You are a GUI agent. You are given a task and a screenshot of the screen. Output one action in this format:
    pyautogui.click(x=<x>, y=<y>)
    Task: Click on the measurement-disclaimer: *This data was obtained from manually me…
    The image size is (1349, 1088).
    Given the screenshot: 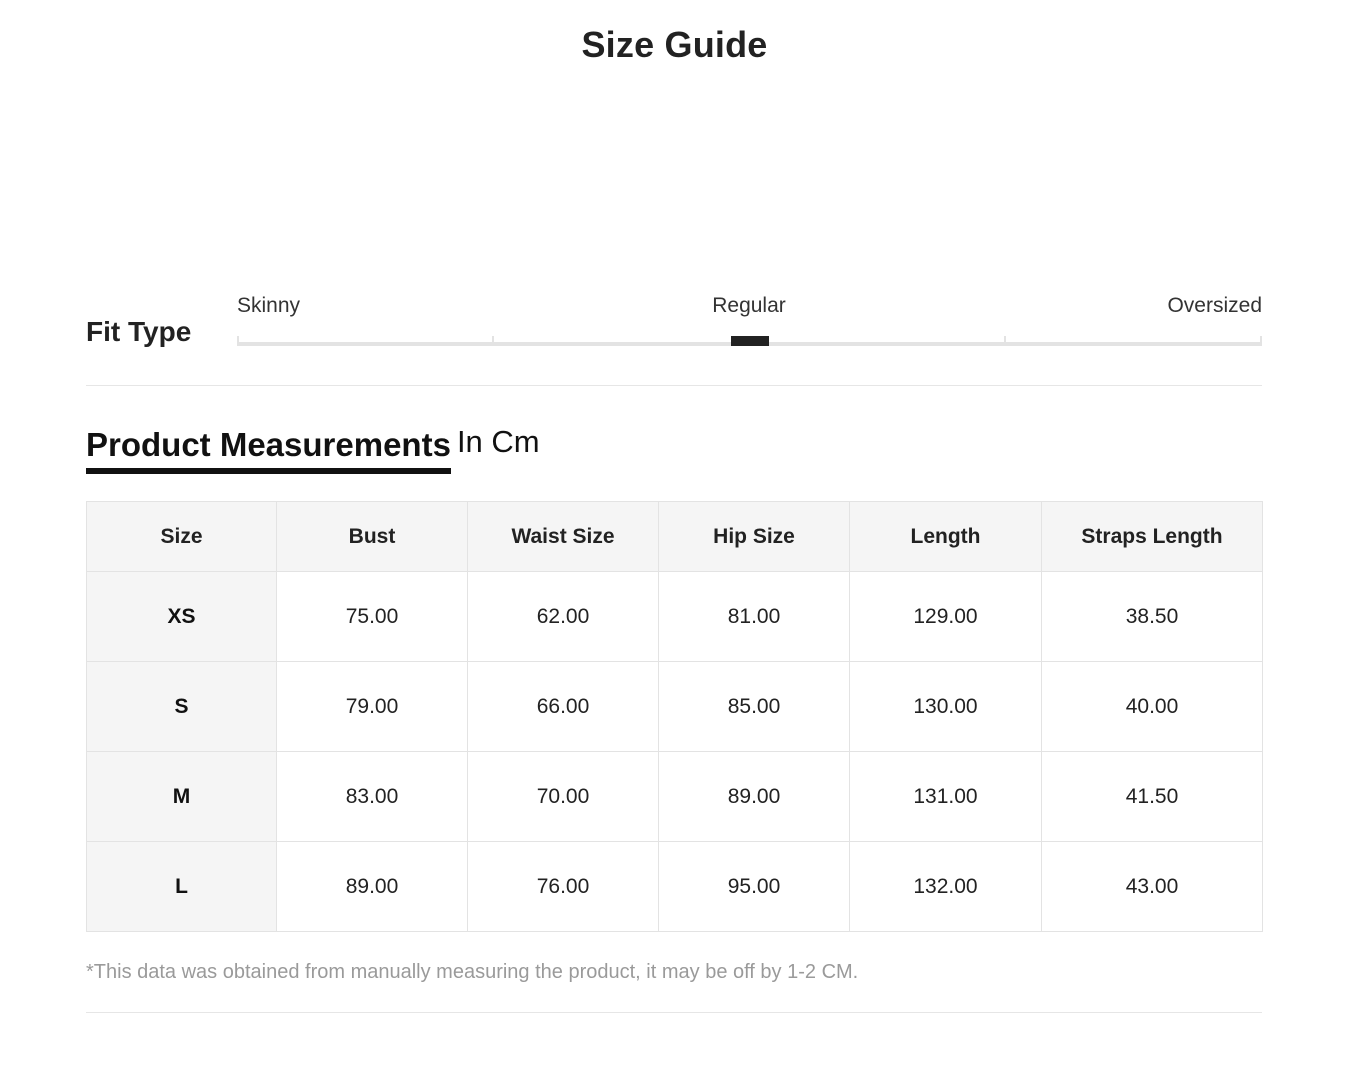 What is the action you would take?
    pyautogui.click(x=472, y=972)
    